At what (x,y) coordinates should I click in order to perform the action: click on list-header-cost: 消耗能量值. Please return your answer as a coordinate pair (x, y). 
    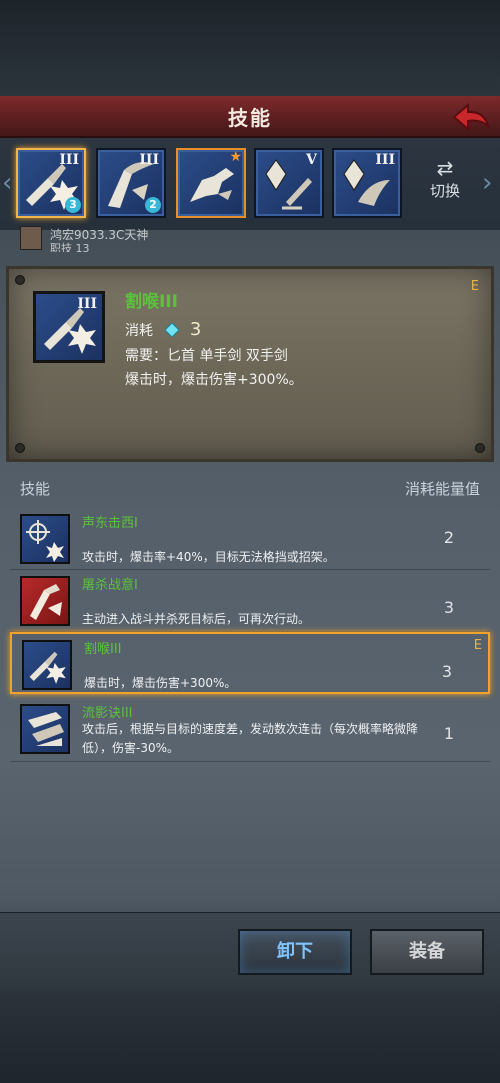
    Looking at the image, I should click on (442, 489).